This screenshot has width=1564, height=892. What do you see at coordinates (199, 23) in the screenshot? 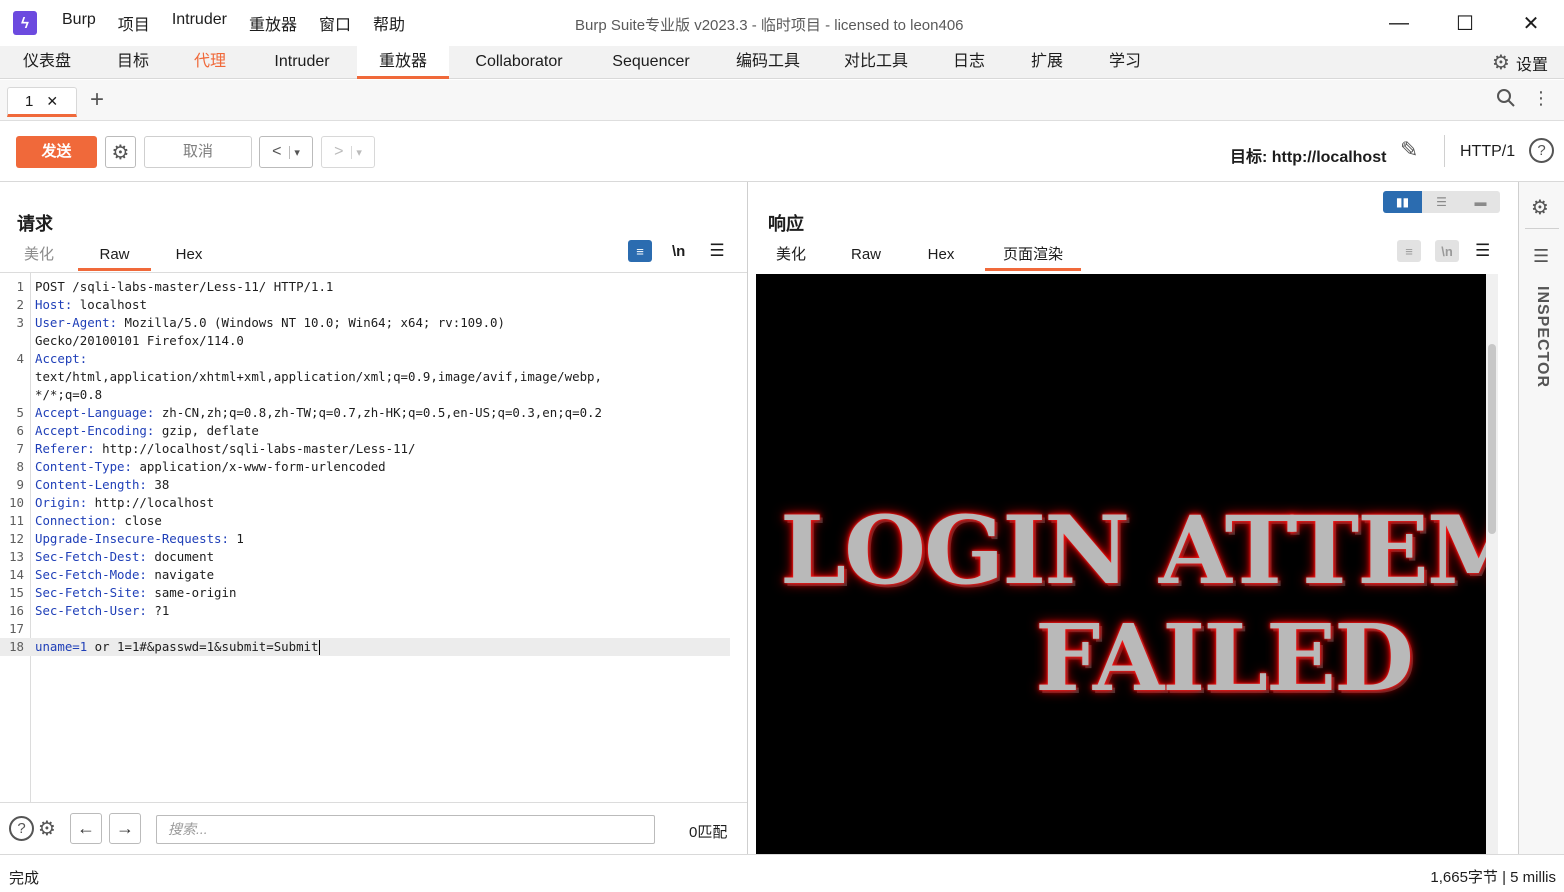
I see `menu-intruder: Intruder` at bounding box center [199, 23].